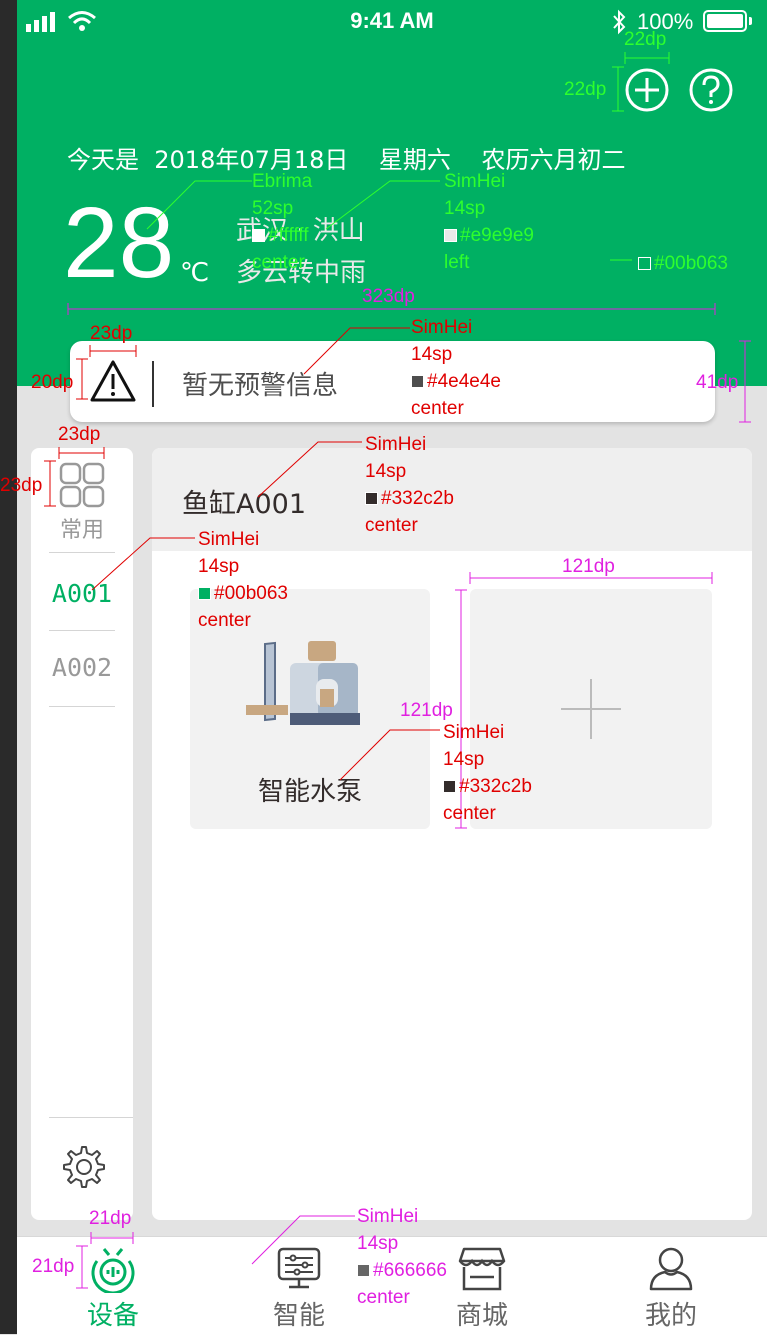  What do you see at coordinates (588, 566) in the screenshot?
I see `annotation-tile-width: 121dp` at bounding box center [588, 566].